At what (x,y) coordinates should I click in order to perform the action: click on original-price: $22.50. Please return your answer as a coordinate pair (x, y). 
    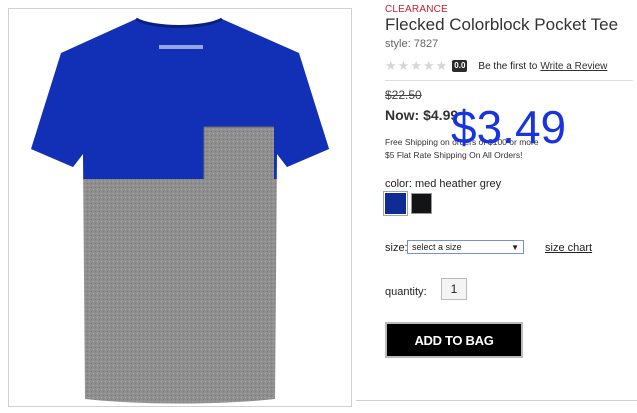
    Looking at the image, I should click on (403, 95).